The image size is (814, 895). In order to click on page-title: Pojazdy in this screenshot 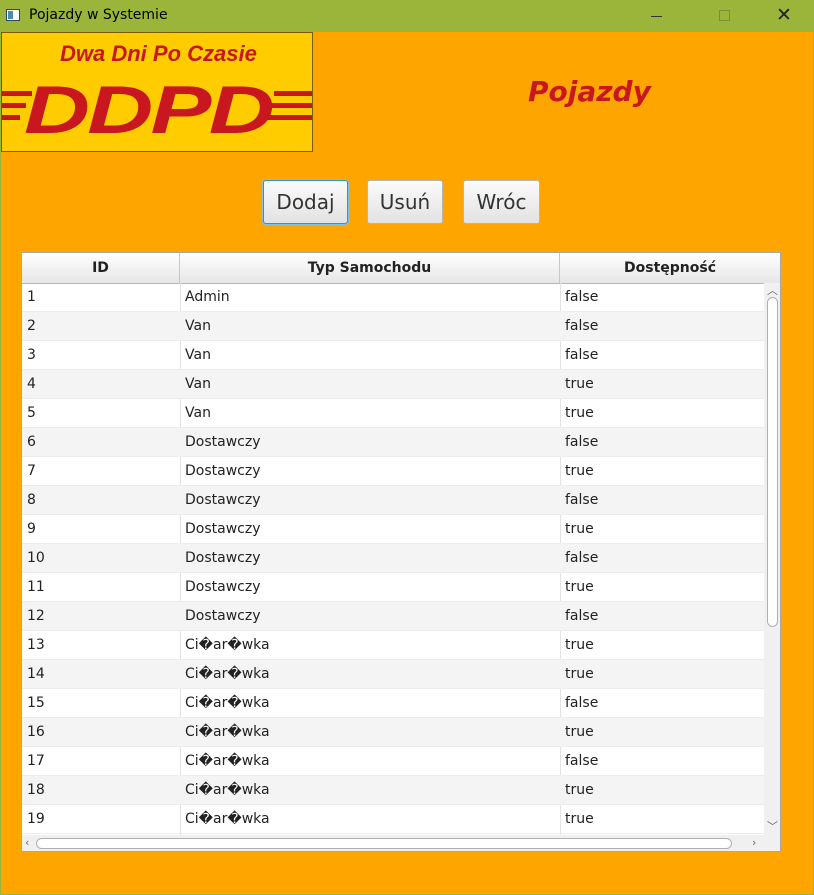, I will do `click(589, 91)`.